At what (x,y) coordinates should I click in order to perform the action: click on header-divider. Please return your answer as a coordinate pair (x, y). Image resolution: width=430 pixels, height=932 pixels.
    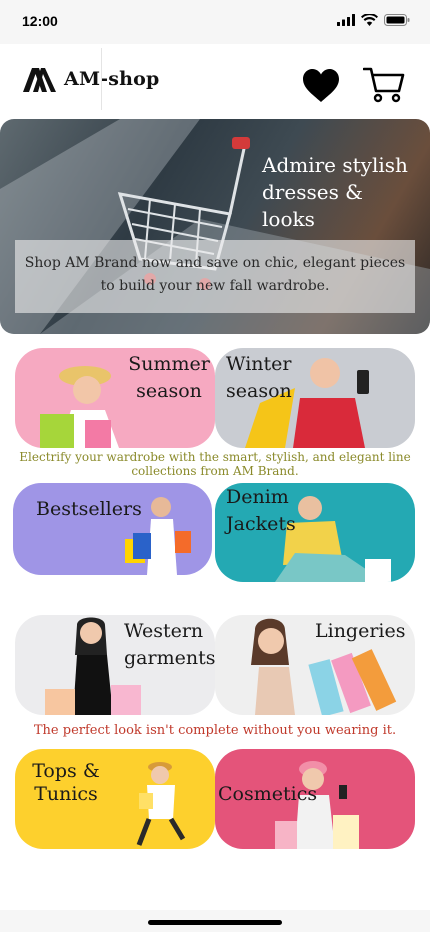
    Looking at the image, I should click on (101, 79).